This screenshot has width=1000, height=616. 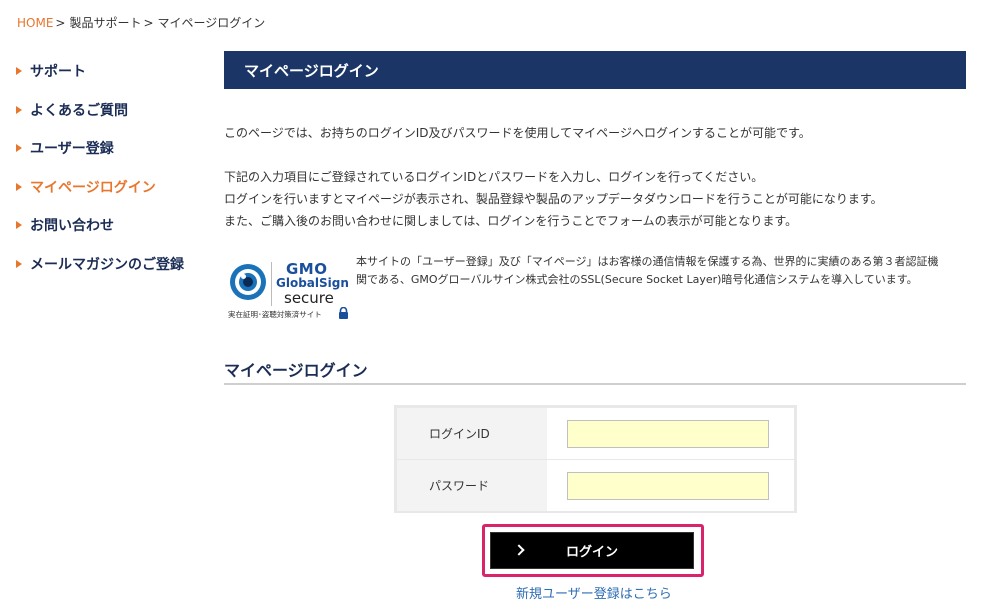 What do you see at coordinates (211, 23) in the screenshot?
I see `breadcrumb-current: マイページログイン` at bounding box center [211, 23].